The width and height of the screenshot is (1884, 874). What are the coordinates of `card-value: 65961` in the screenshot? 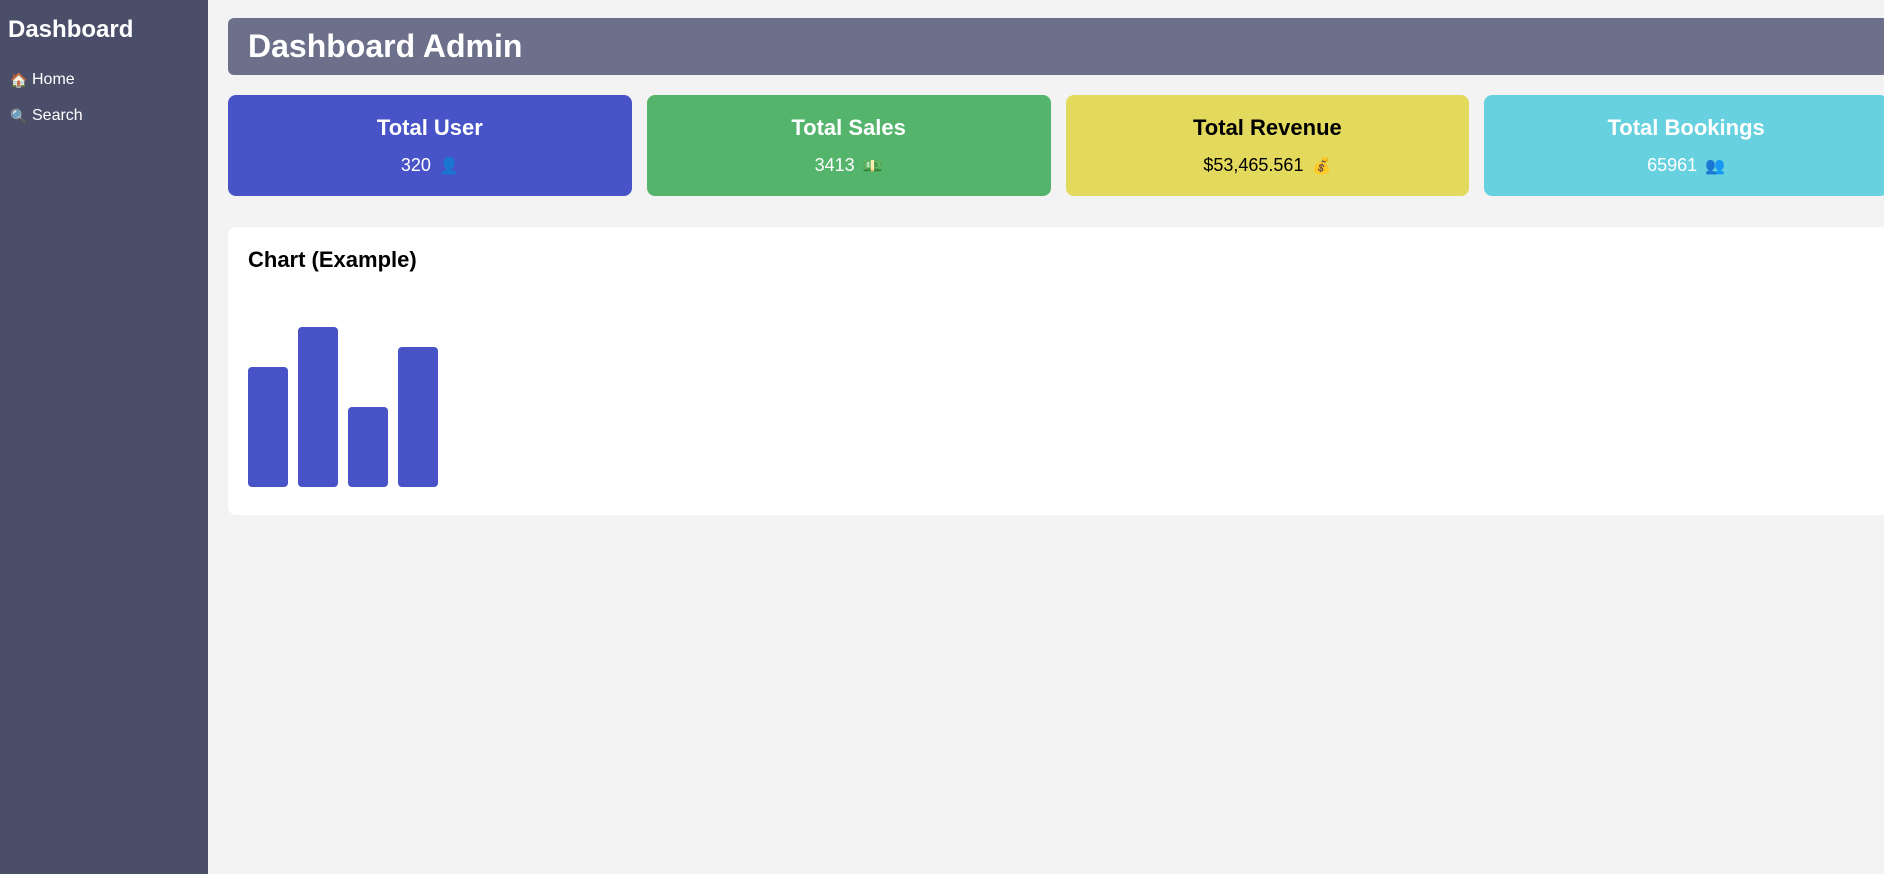 It's located at (1672, 165).